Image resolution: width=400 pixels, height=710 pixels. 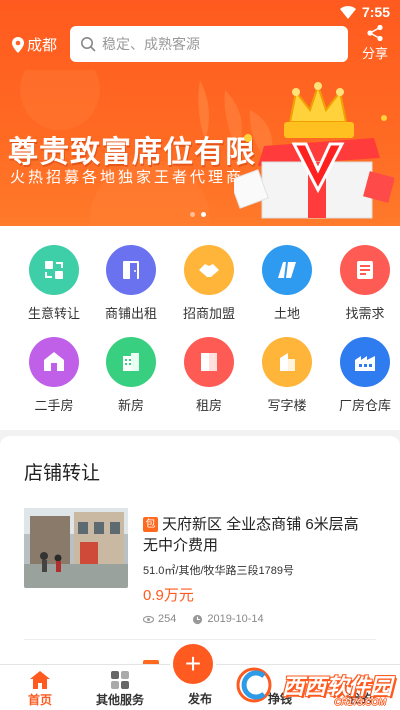 I want to click on section-title: 店铺转让, so click(x=62, y=473).